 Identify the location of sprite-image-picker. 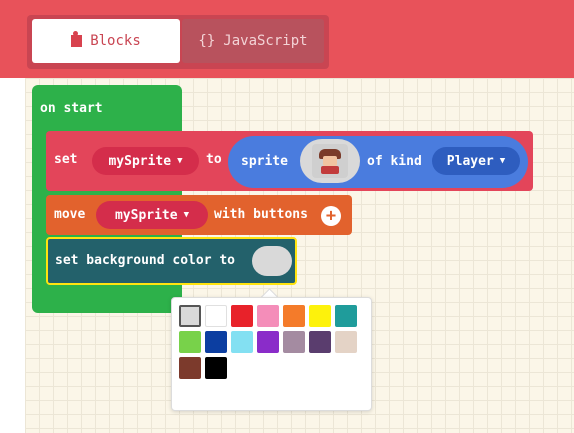
(330, 161).